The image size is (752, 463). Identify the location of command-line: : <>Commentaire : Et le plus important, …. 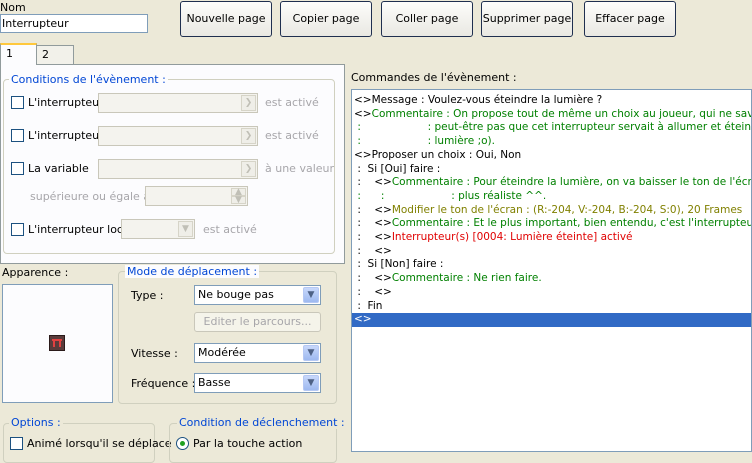
(553, 224).